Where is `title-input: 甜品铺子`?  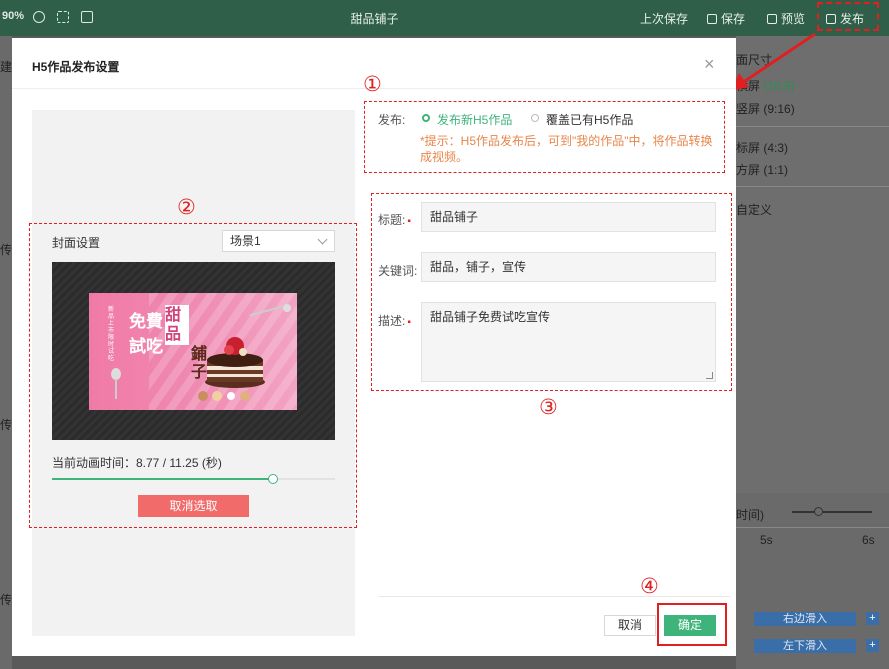 title-input: 甜品铺子 is located at coordinates (568, 217).